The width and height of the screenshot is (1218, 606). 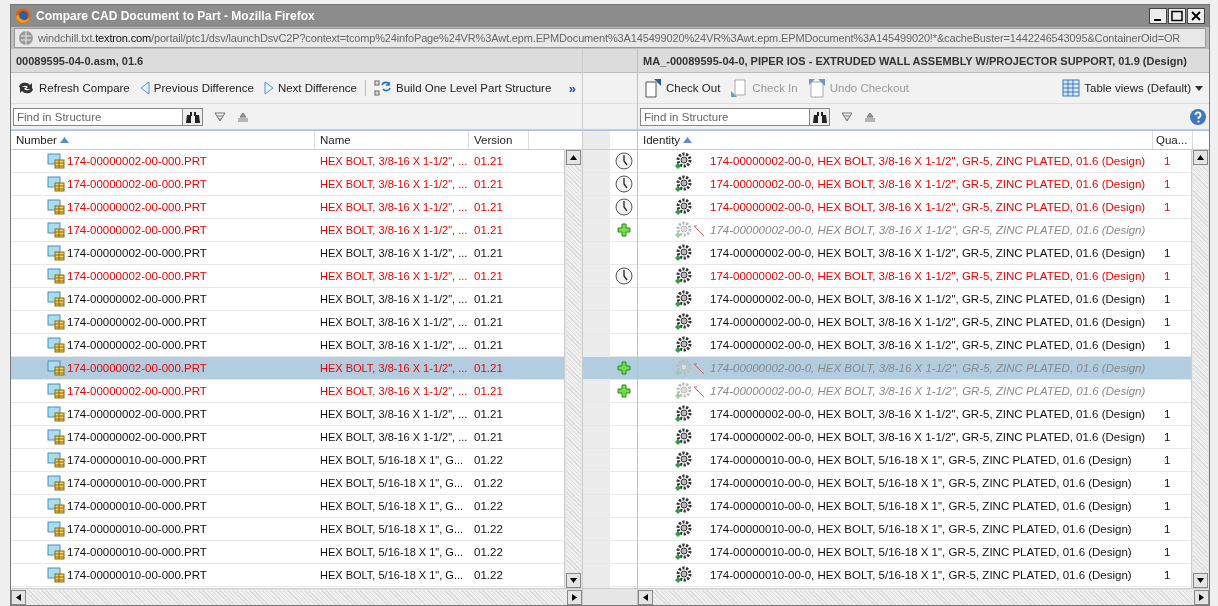 I want to click on next-difference-button: Next Difference, so click(x=310, y=88).